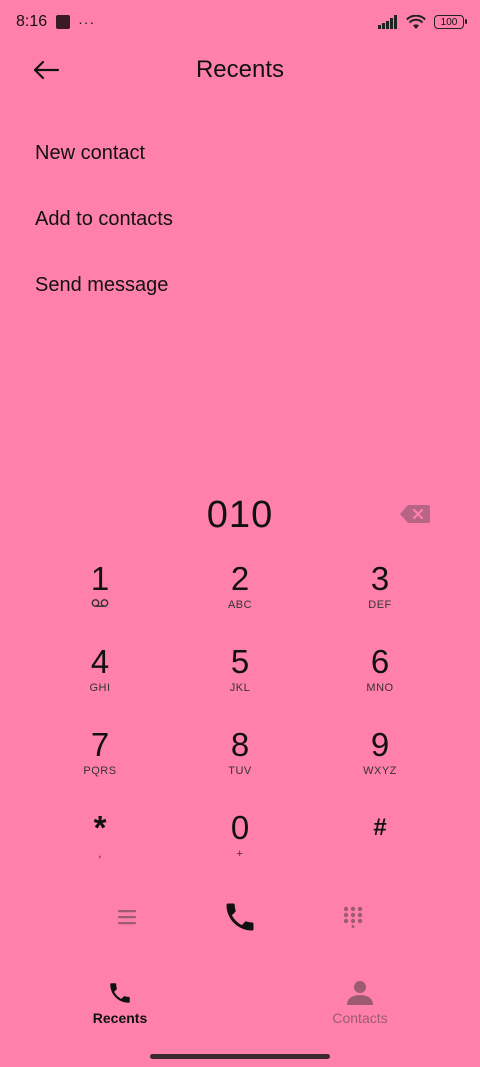  Describe the element at coordinates (380, 597) in the screenshot. I see `key-3: 3 DEF` at that location.